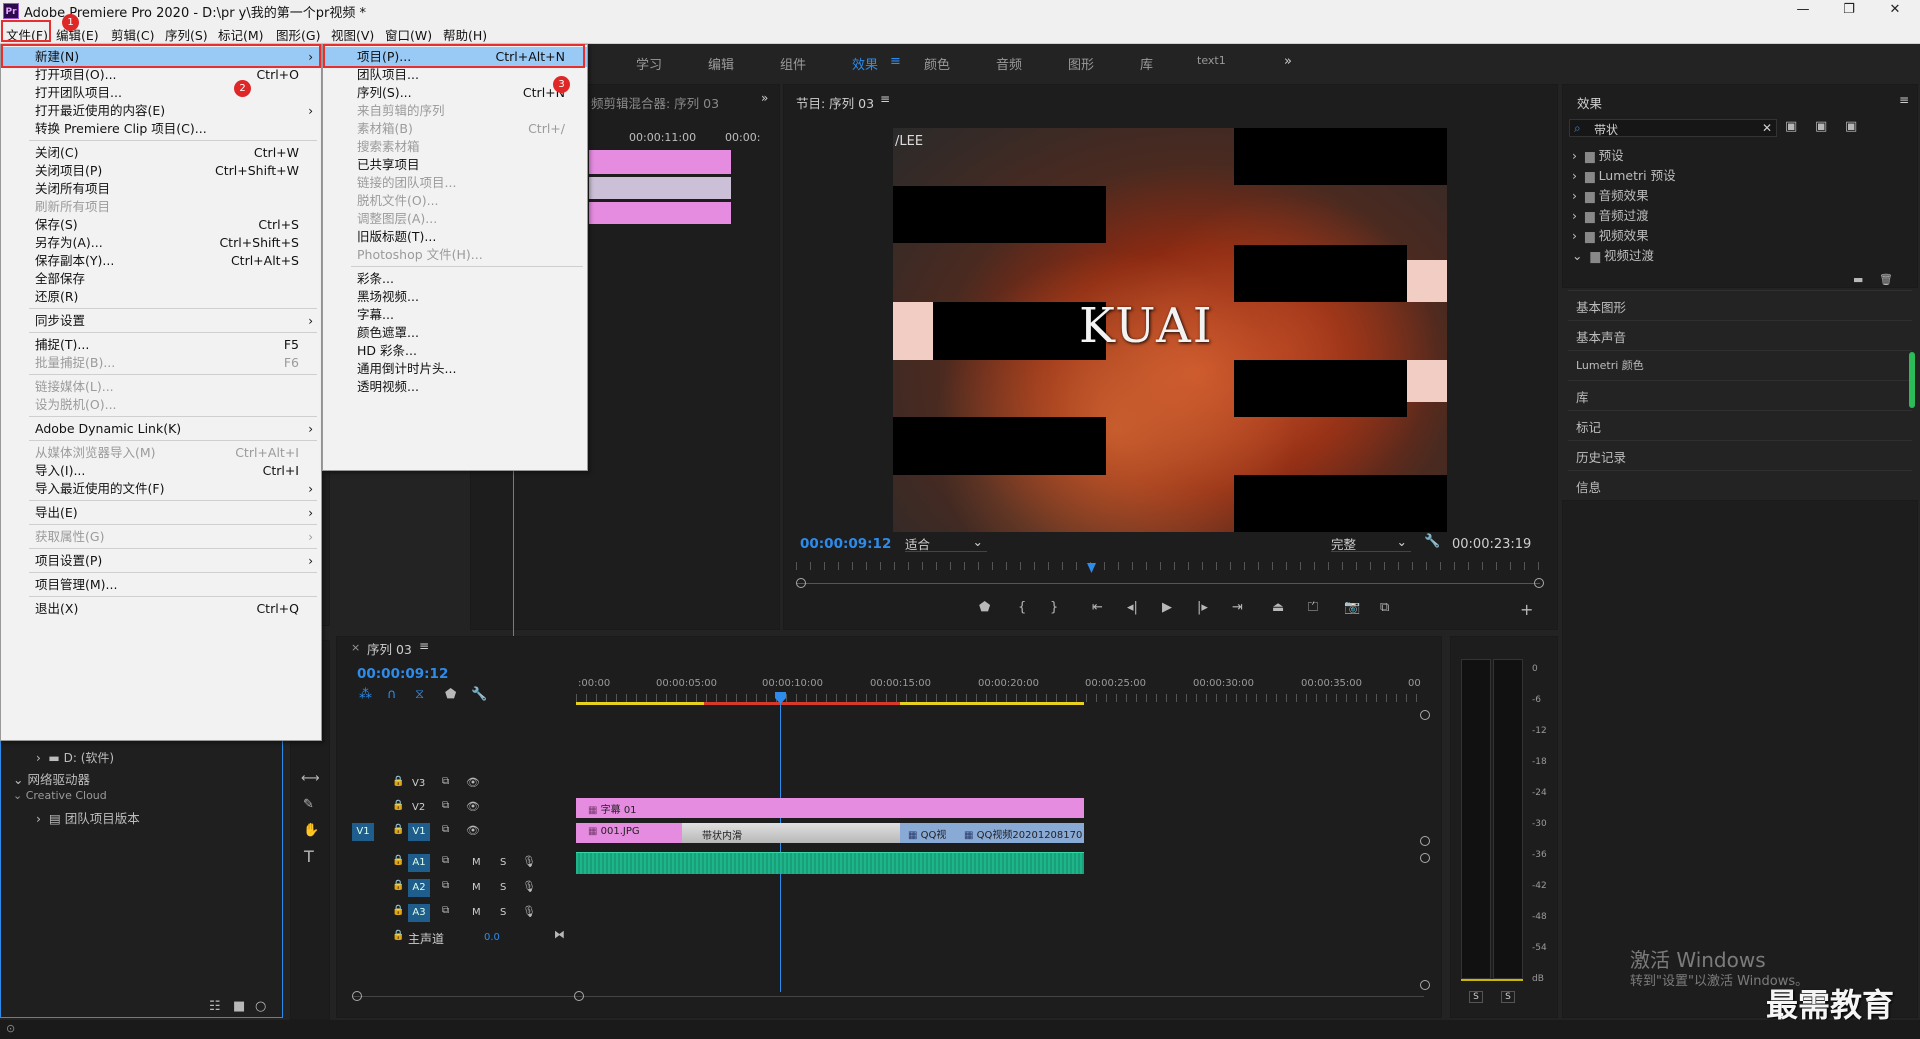  I want to click on program-menu-icon: ≡, so click(885, 99).